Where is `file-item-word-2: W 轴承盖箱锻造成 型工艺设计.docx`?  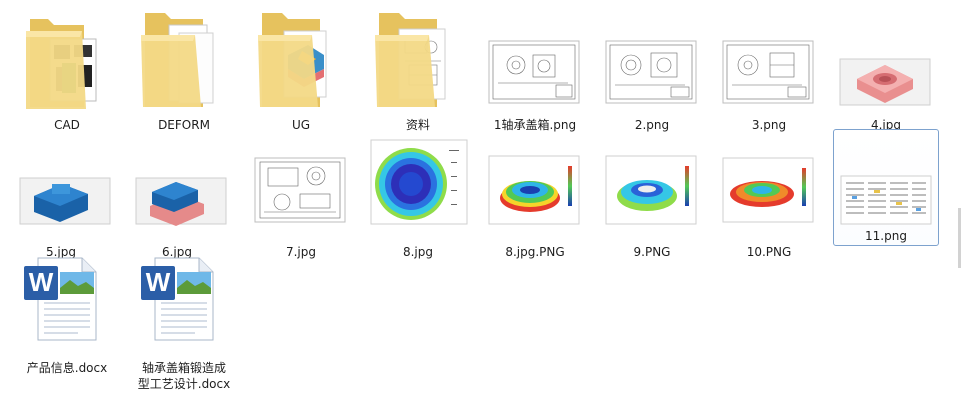 file-item-word-2: W 轴承盖箱锻造成 型工艺设计.docx is located at coordinates (184, 319).